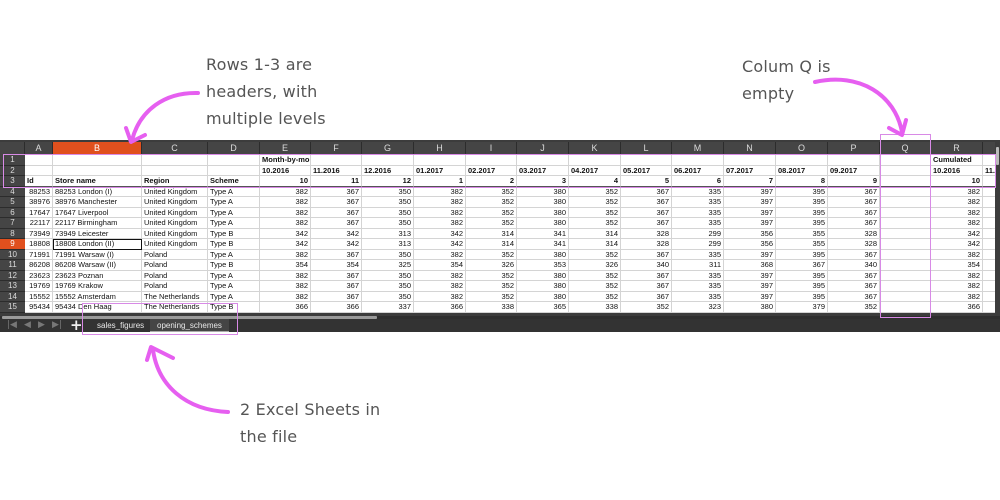 This screenshot has width=1000, height=500. I want to click on cell-n11: 368, so click(750, 265).